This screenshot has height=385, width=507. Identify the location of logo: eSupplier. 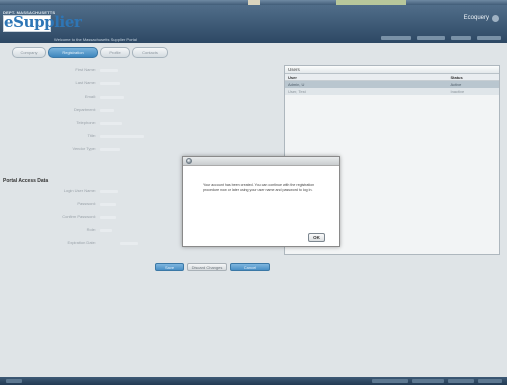
(43, 22).